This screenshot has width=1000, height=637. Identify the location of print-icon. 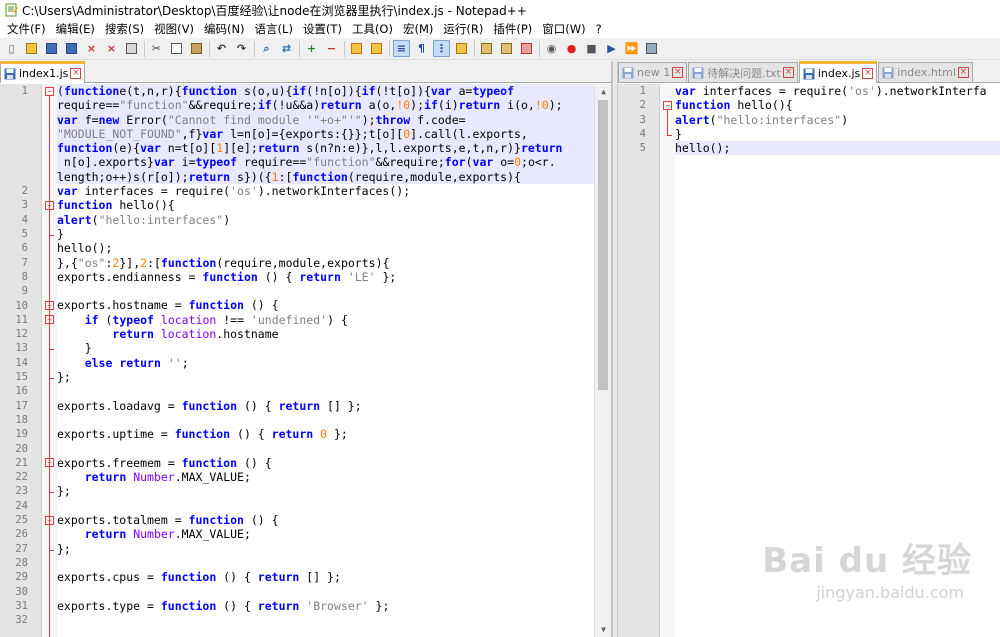
(131, 48).